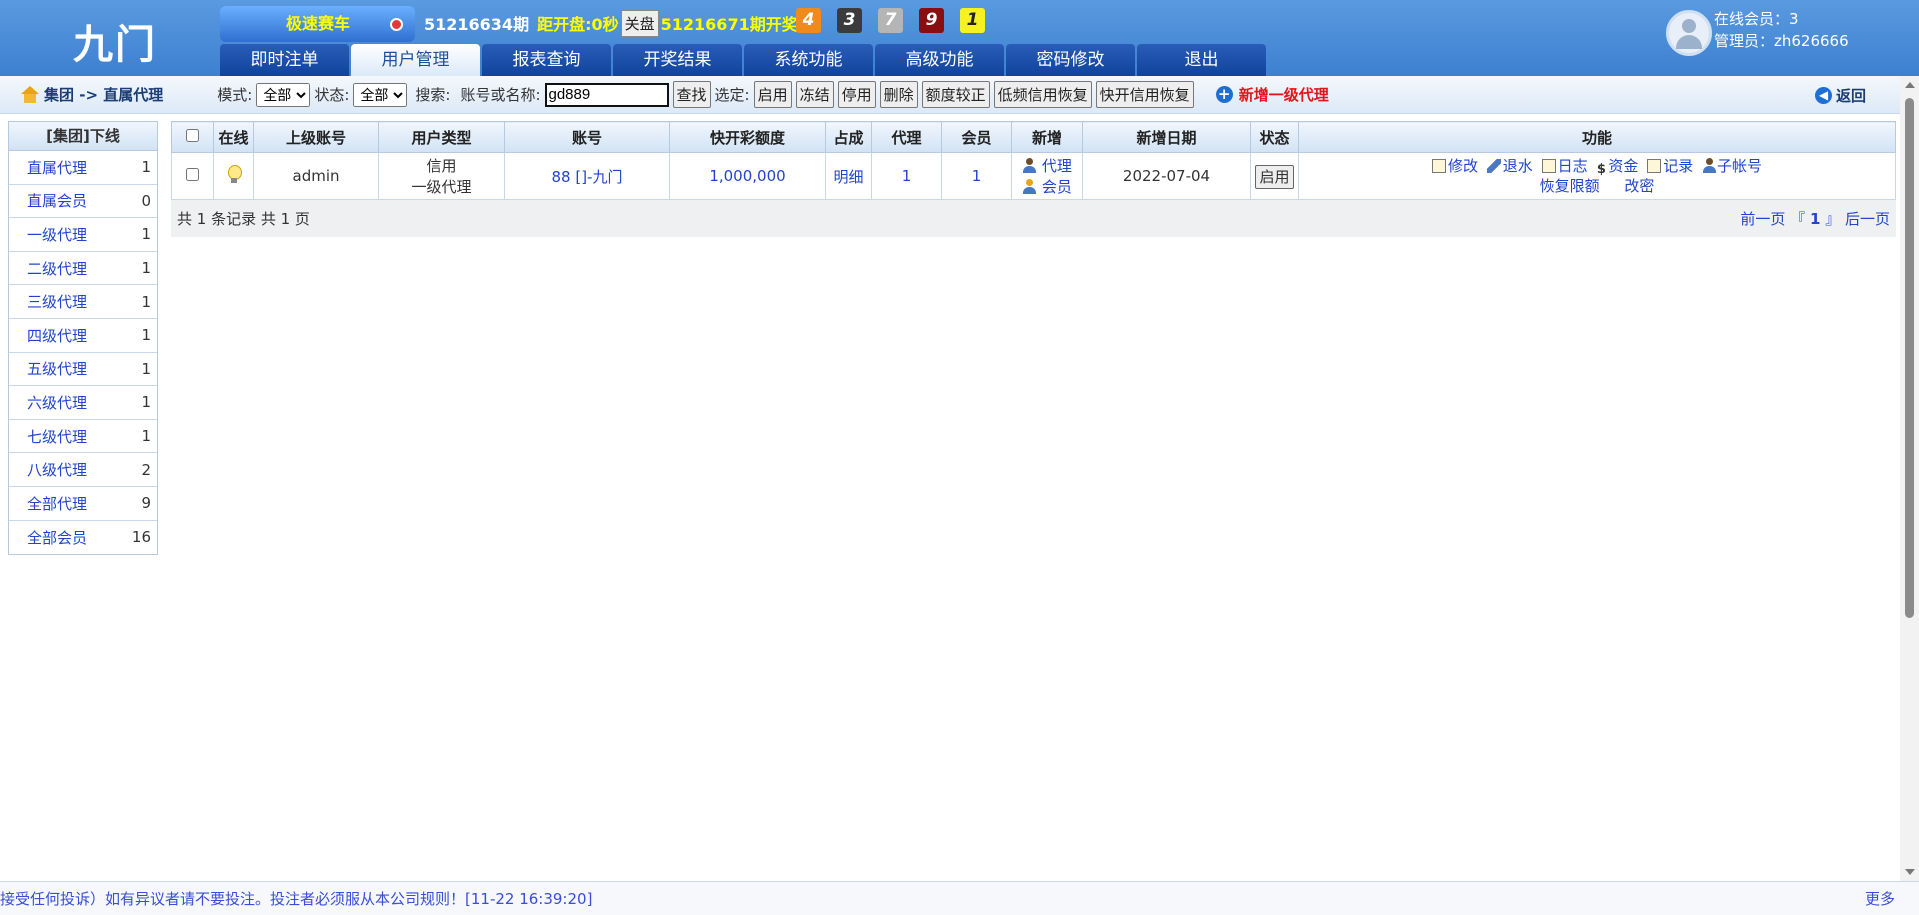 The image size is (1919, 915). What do you see at coordinates (433, 95) in the screenshot?
I see `search-label: 搜索:` at bounding box center [433, 95].